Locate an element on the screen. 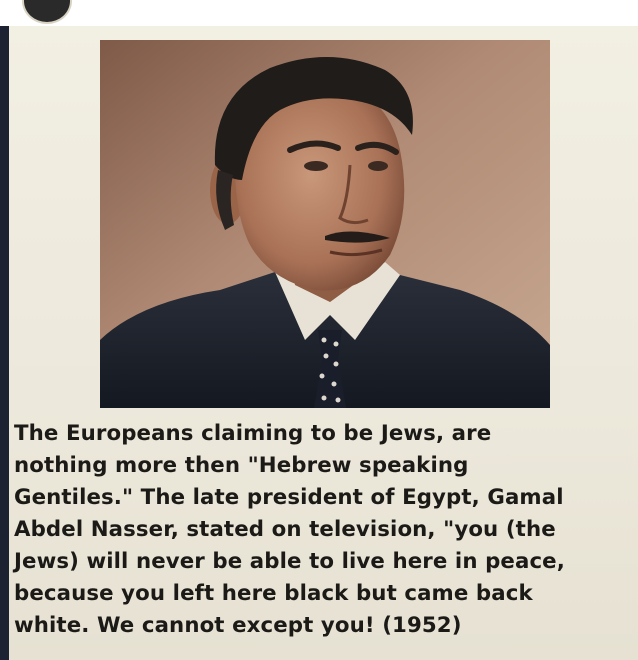 The height and width of the screenshot is (660, 638). quote-line: nothing more then "Hebrew speaking is located at coordinates (241, 465).